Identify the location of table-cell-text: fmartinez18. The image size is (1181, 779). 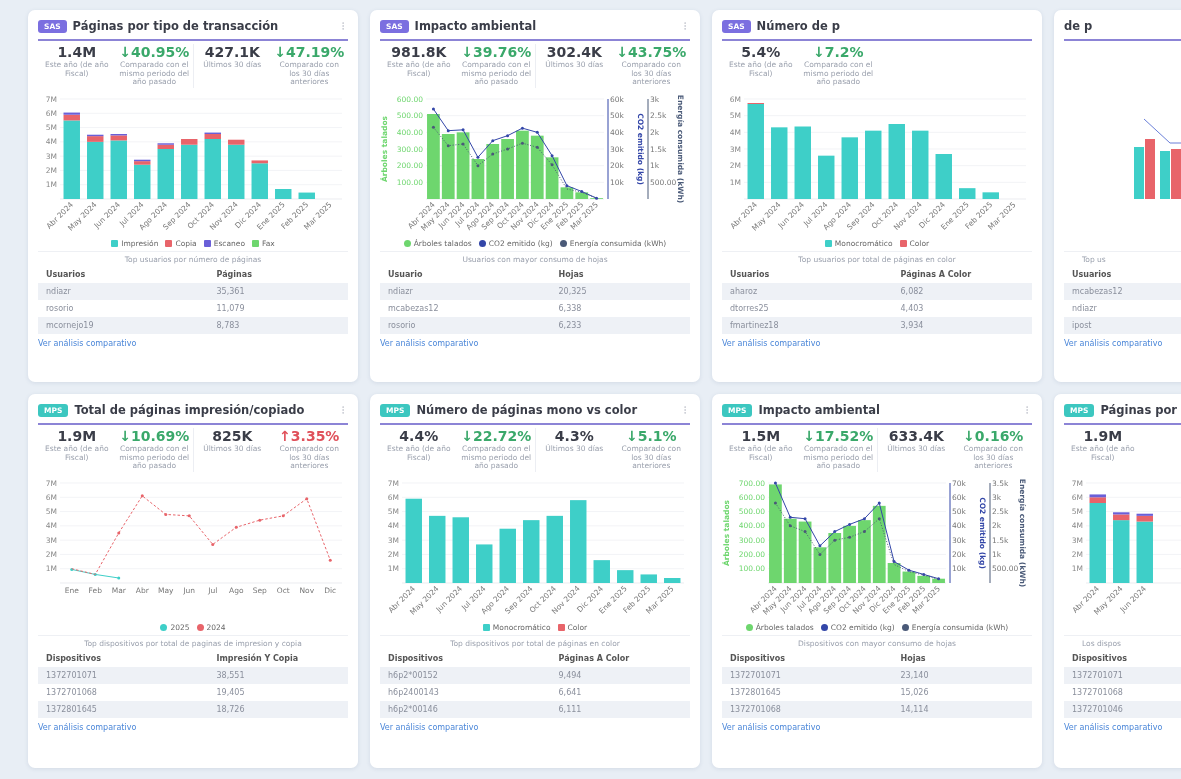
(755, 325).